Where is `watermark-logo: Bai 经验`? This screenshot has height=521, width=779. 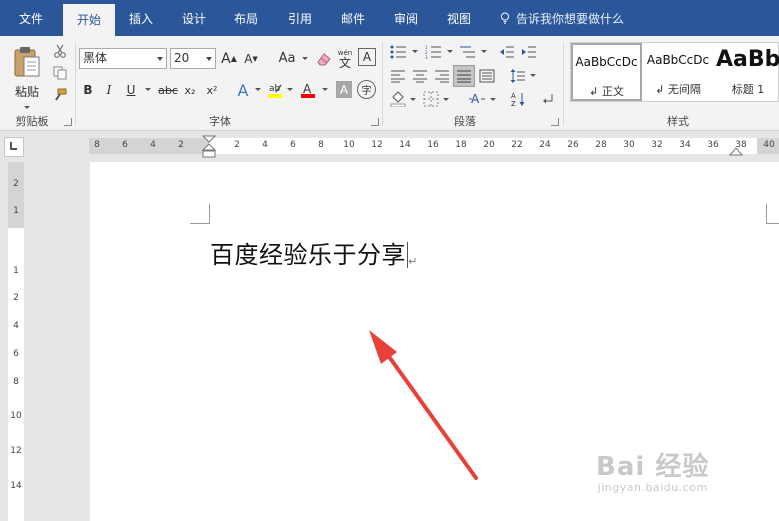 watermark-logo: Bai 经验 is located at coordinates (653, 467).